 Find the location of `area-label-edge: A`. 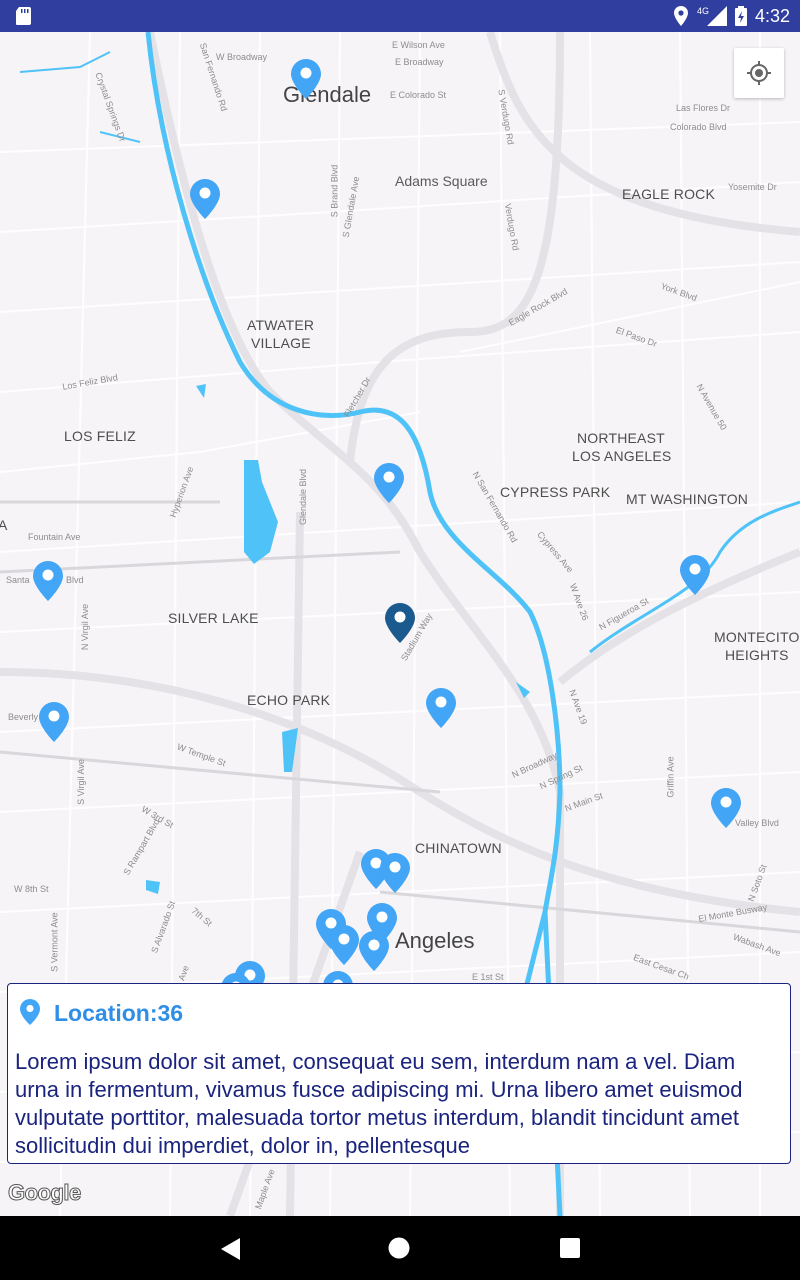

area-label-edge: A is located at coordinates (4, 525).